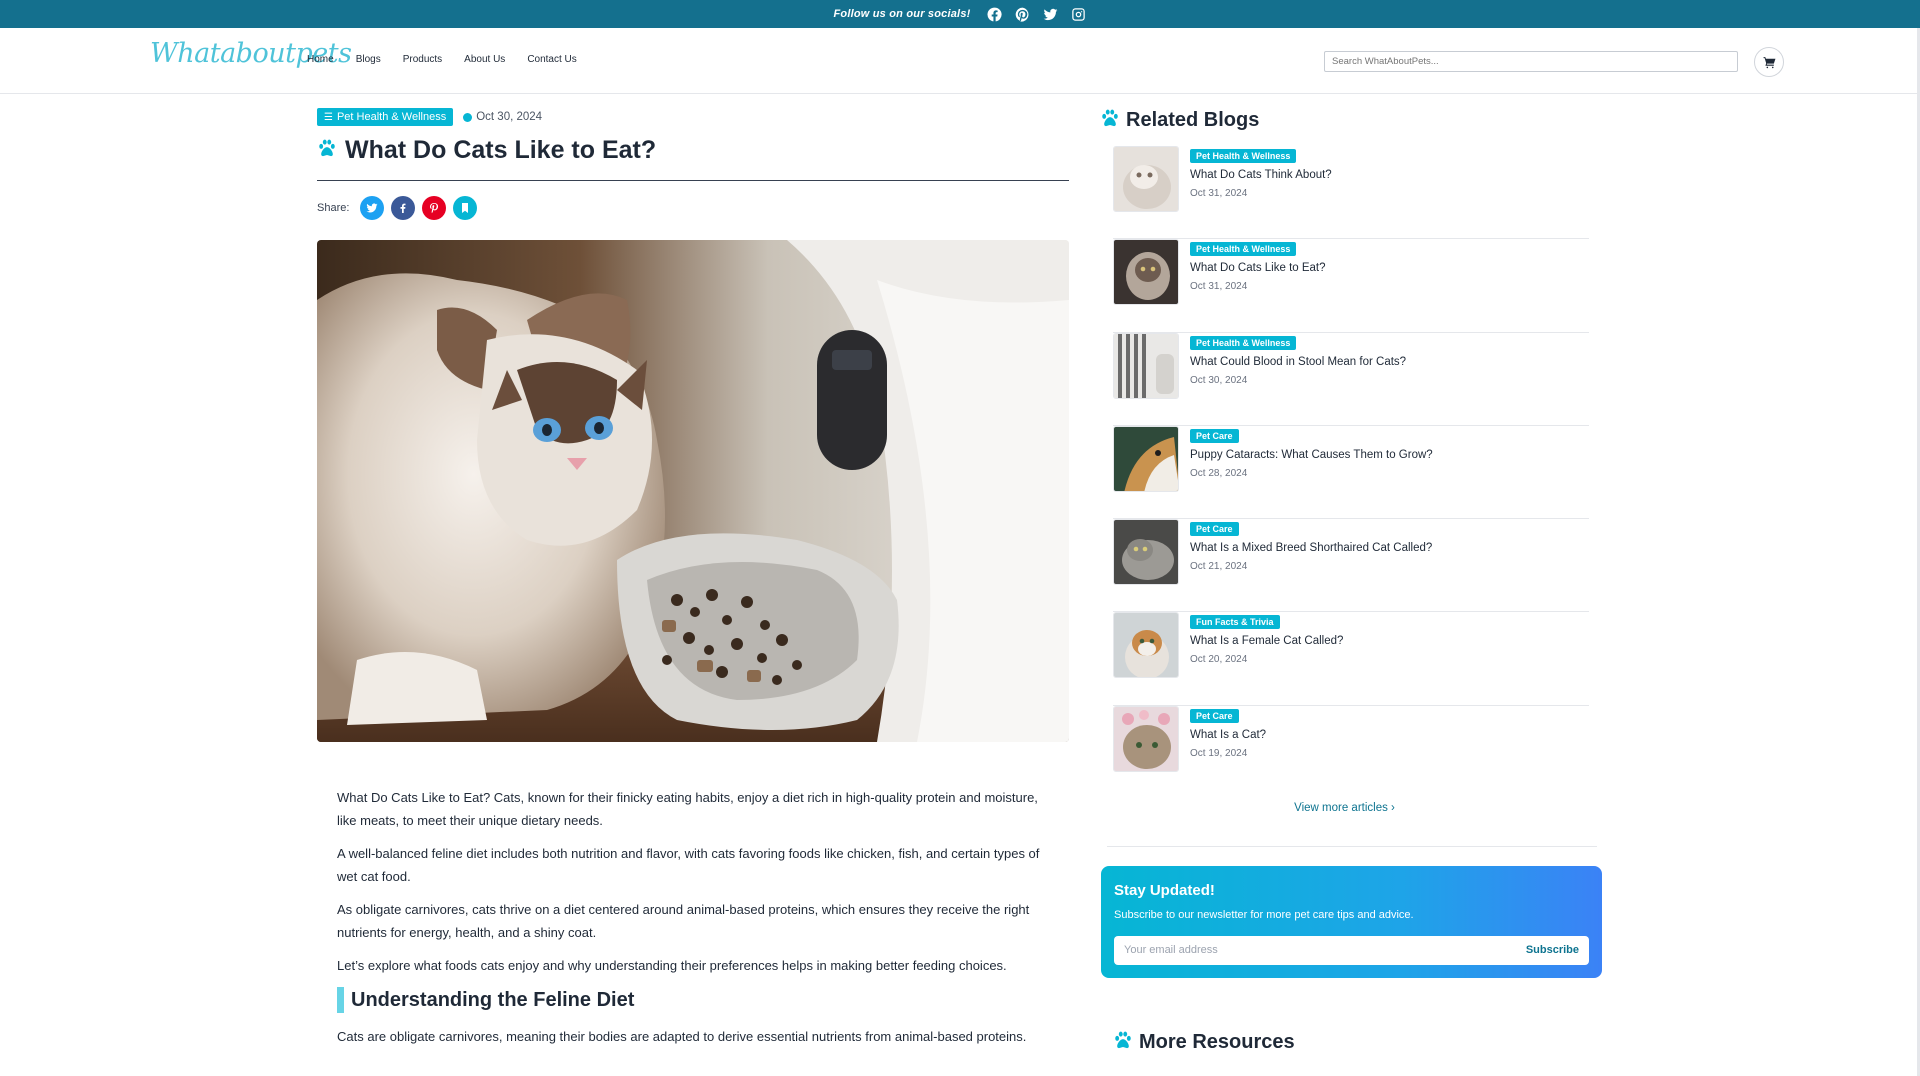 This screenshot has height=1076, width=1920. What do you see at coordinates (1298, 362) in the screenshot?
I see `related-title: What Could Blood in Stool Mean for Cats?` at bounding box center [1298, 362].